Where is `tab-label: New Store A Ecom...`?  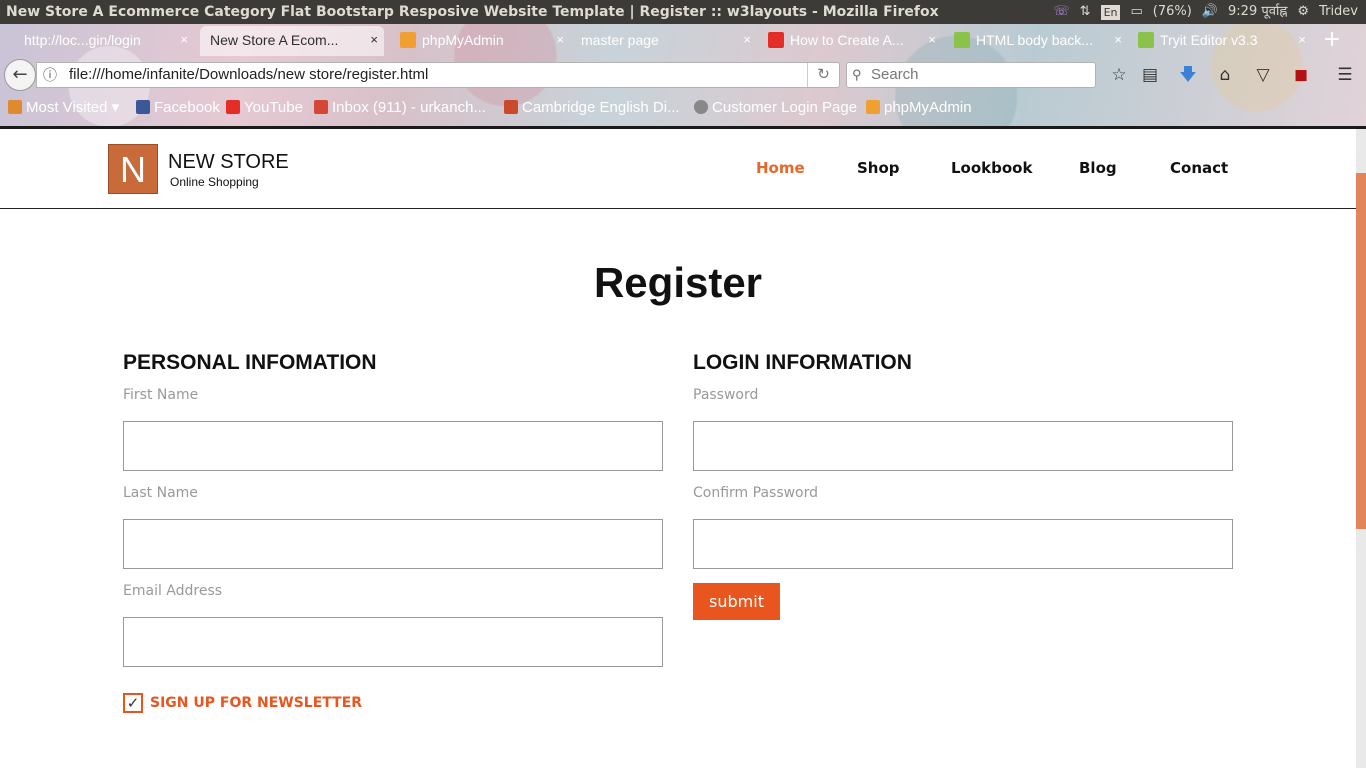 tab-label: New Store A Ecom... is located at coordinates (274, 40).